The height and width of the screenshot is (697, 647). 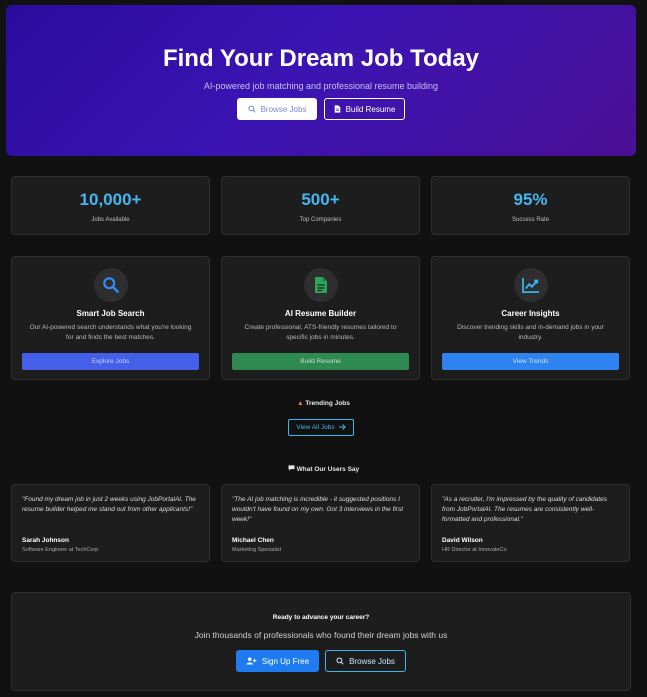 I want to click on sign-up-button: Sign Up Free, so click(x=277, y=661).